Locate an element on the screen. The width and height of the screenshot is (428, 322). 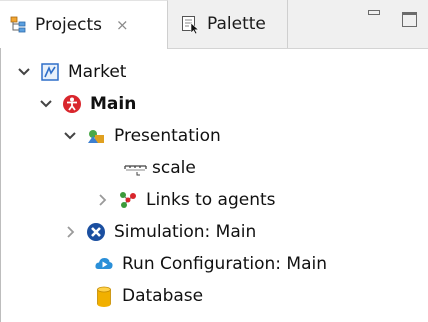
scale-icon is located at coordinates (136, 168).